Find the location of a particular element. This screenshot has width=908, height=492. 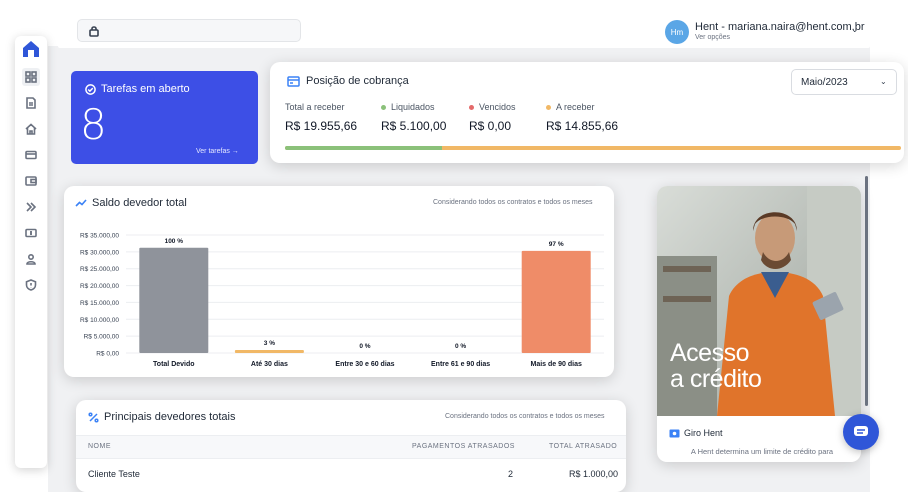

paid-value: R$ 5.100,00 is located at coordinates (414, 126).